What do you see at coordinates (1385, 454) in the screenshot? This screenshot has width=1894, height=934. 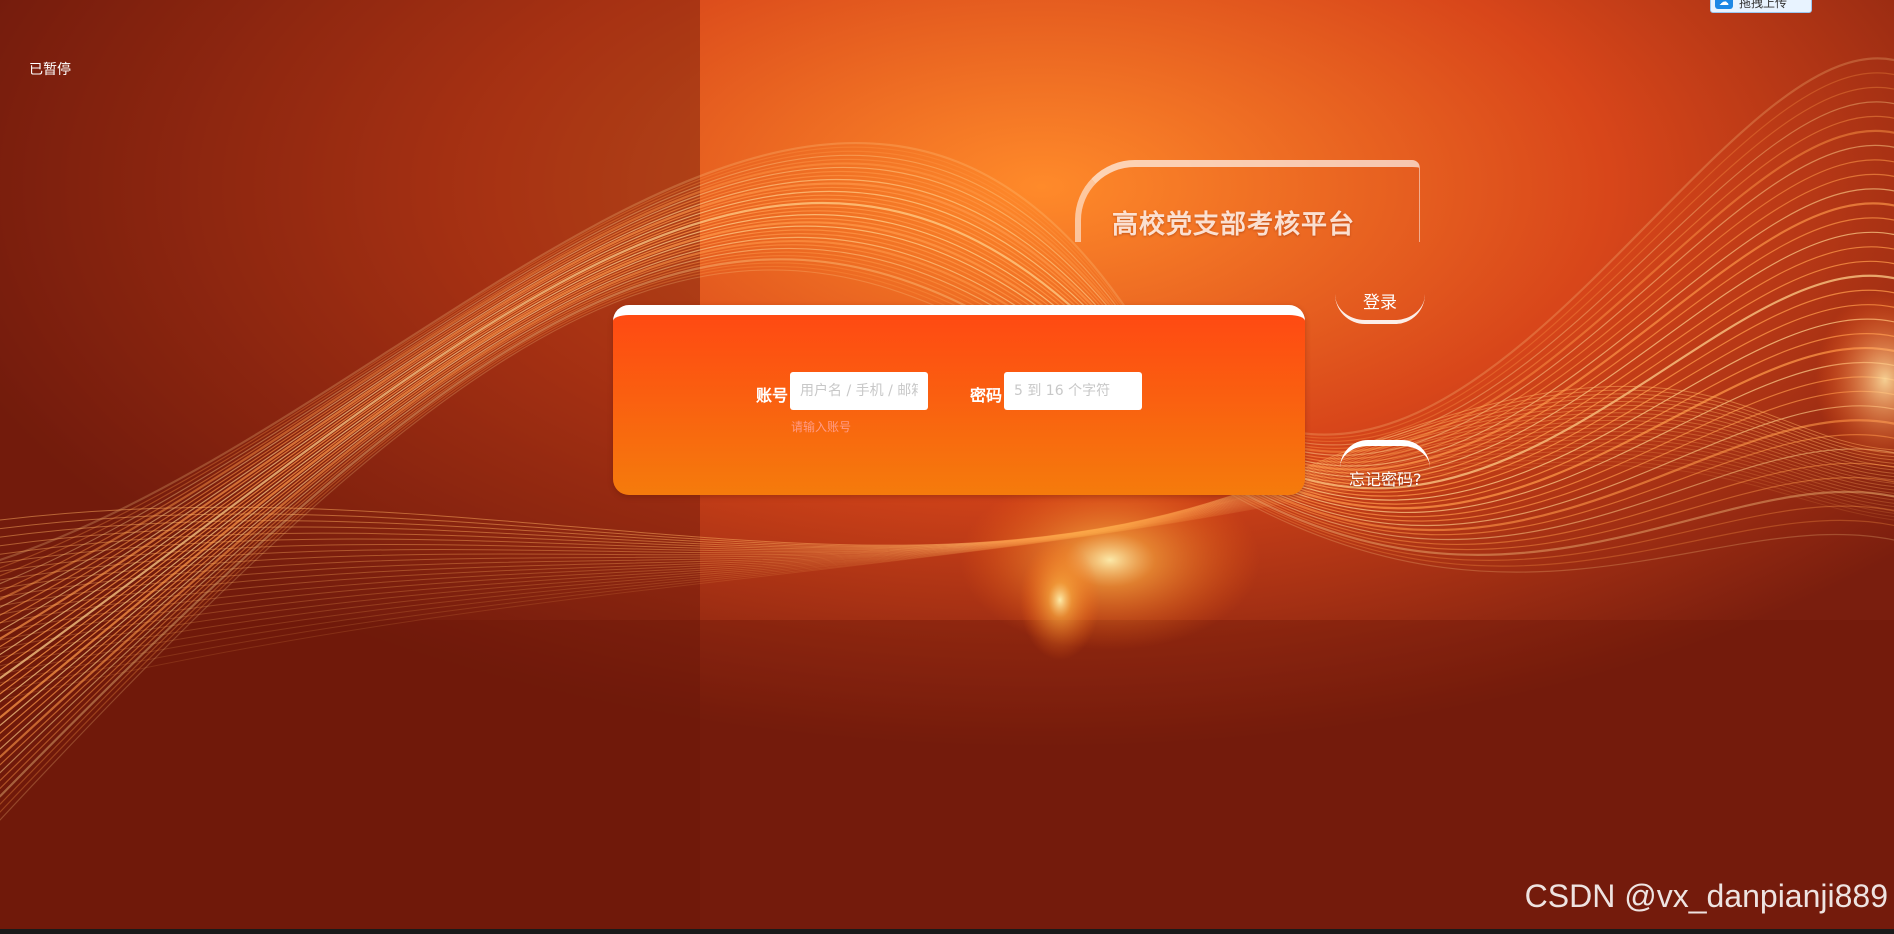 I see `forgot-password-arc` at bounding box center [1385, 454].